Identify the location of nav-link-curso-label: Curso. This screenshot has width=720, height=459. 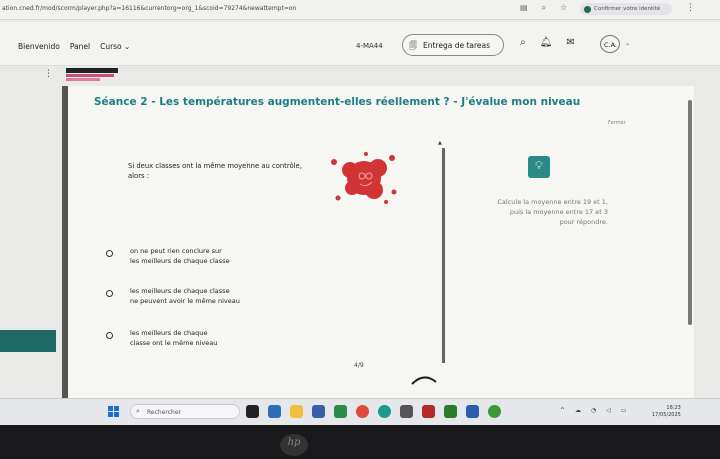
(111, 46).